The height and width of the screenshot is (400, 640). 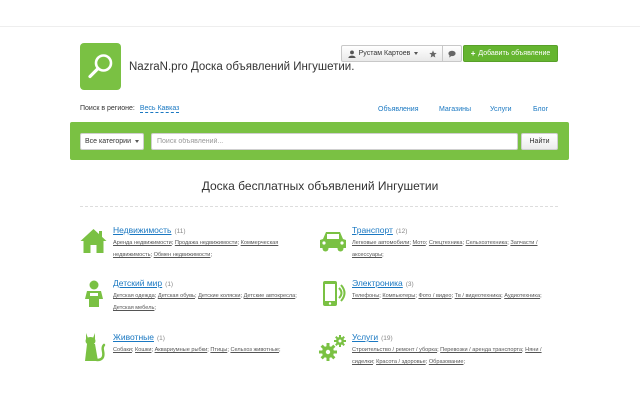 What do you see at coordinates (394, 350) in the screenshot?
I see `subcategory-link: Строительство / ремонт / уборка` at bounding box center [394, 350].